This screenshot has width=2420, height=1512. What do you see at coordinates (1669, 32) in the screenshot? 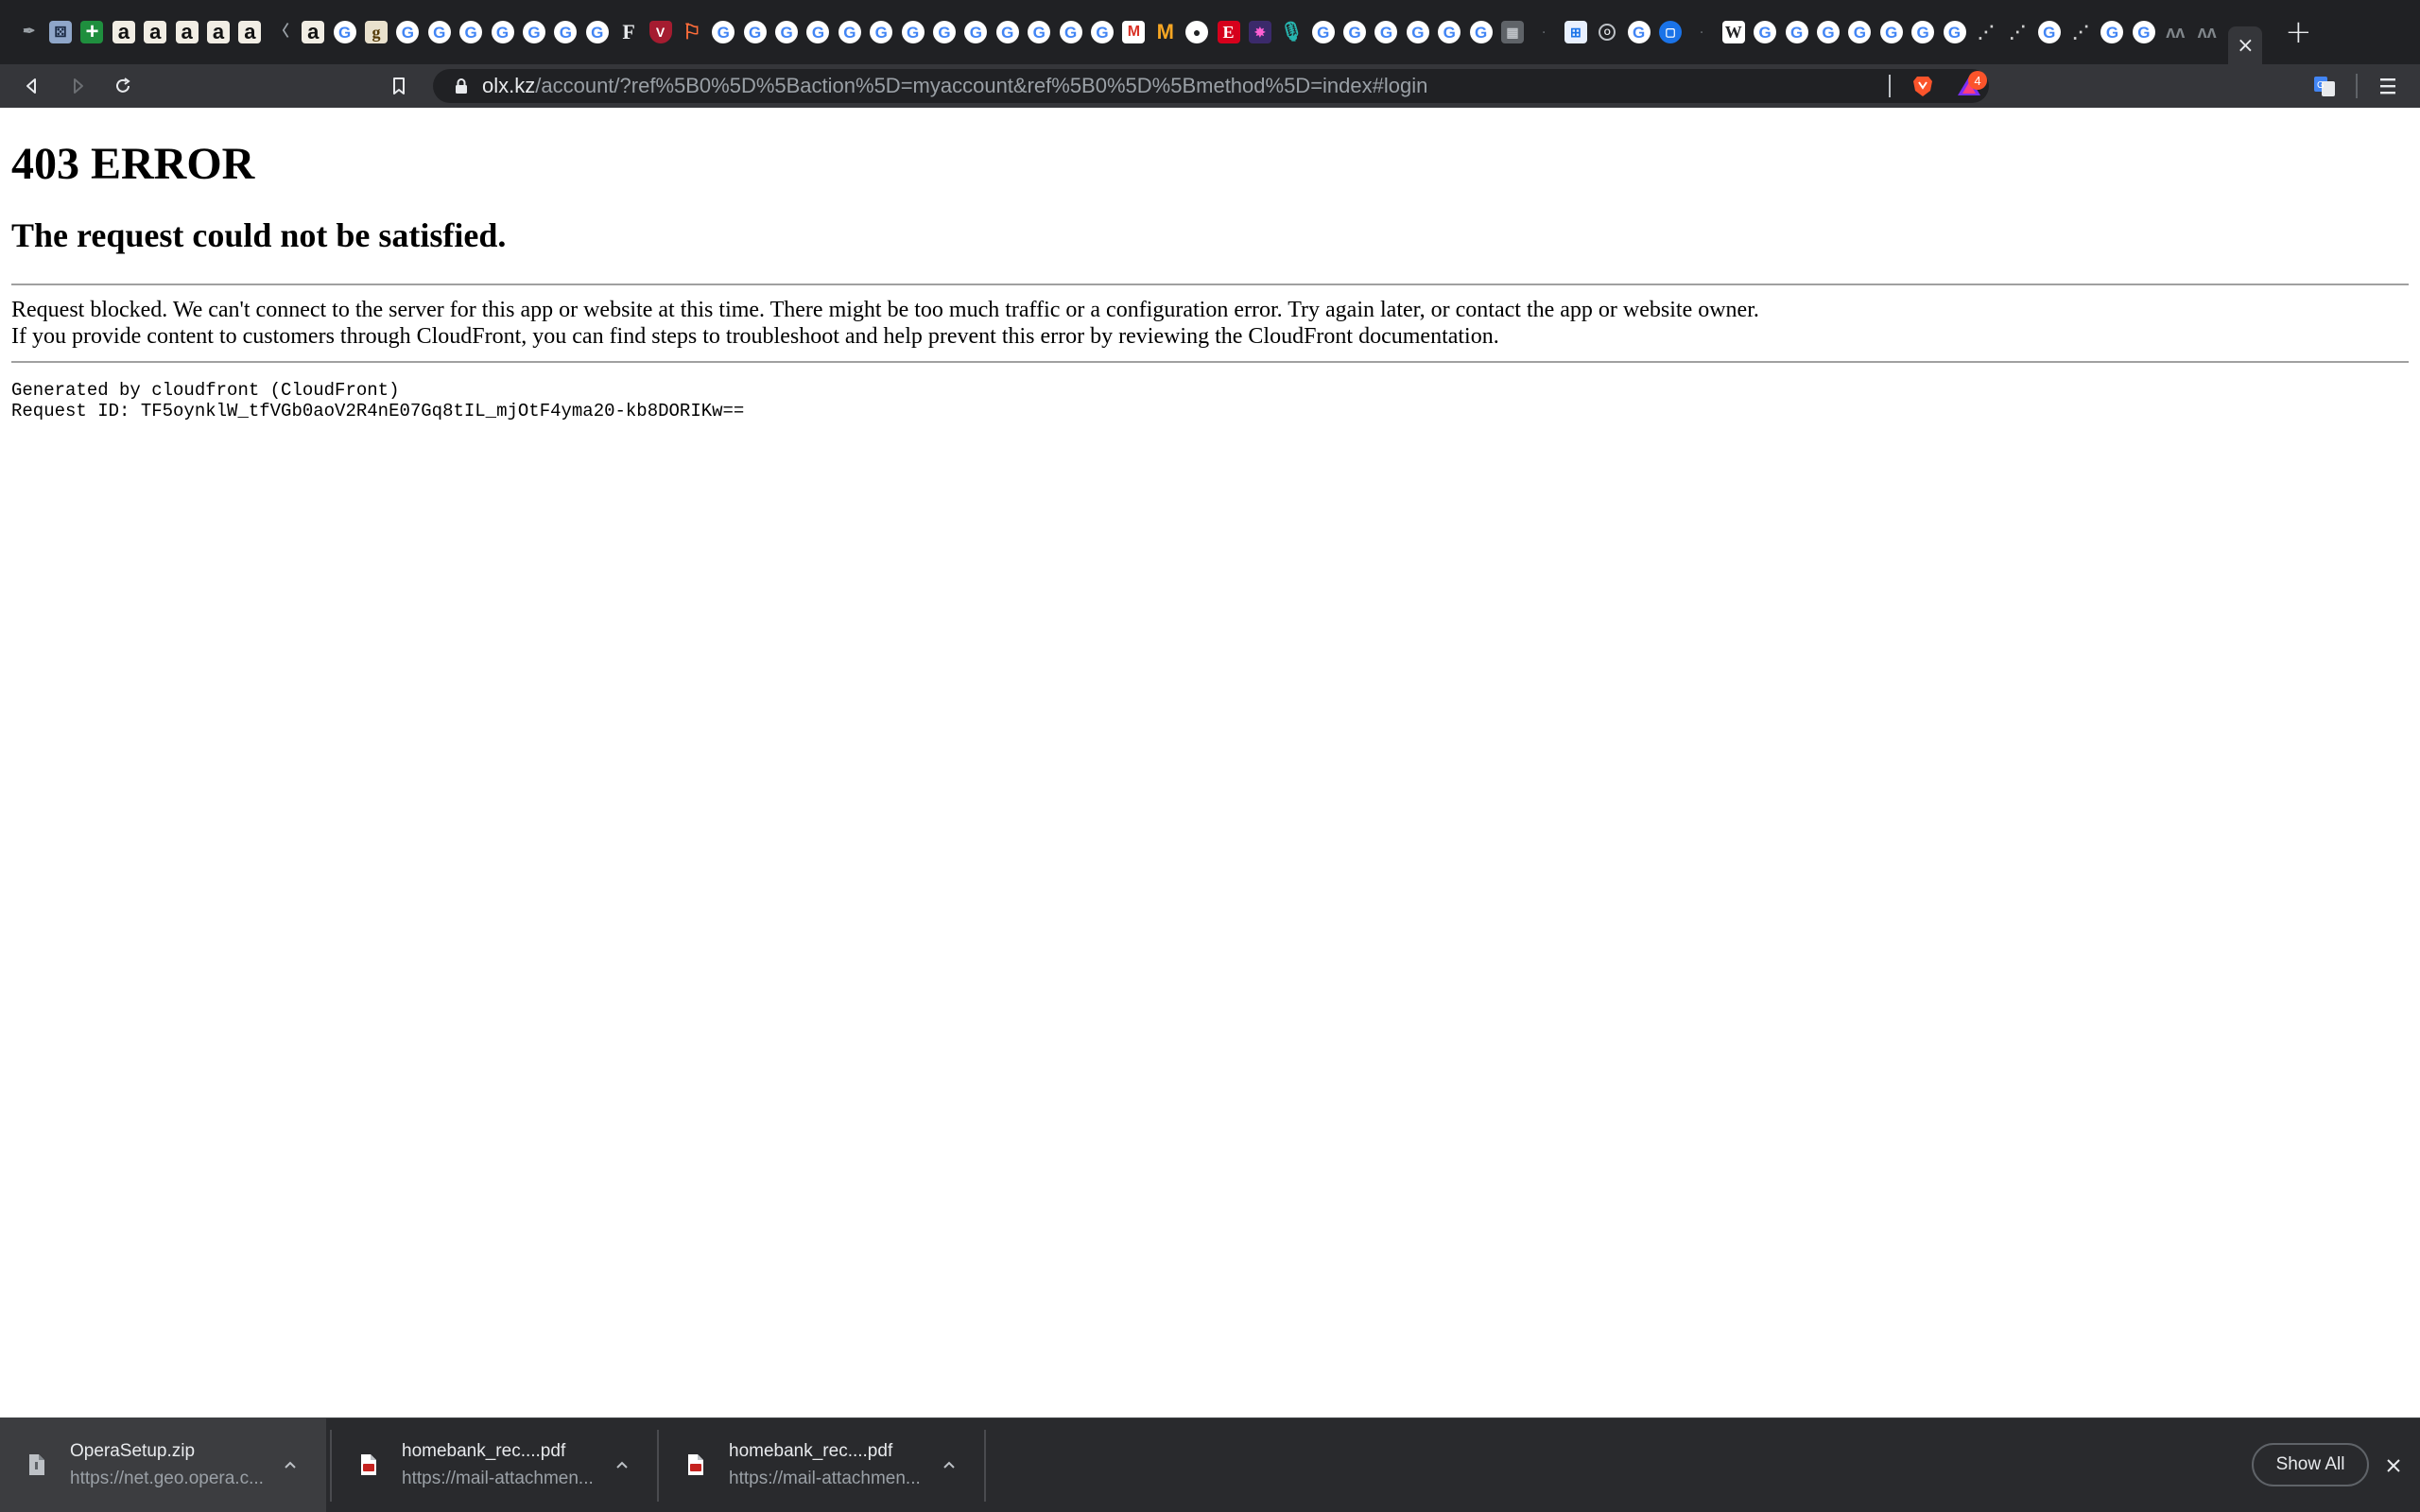
I see `tab: ▢` at bounding box center [1669, 32].